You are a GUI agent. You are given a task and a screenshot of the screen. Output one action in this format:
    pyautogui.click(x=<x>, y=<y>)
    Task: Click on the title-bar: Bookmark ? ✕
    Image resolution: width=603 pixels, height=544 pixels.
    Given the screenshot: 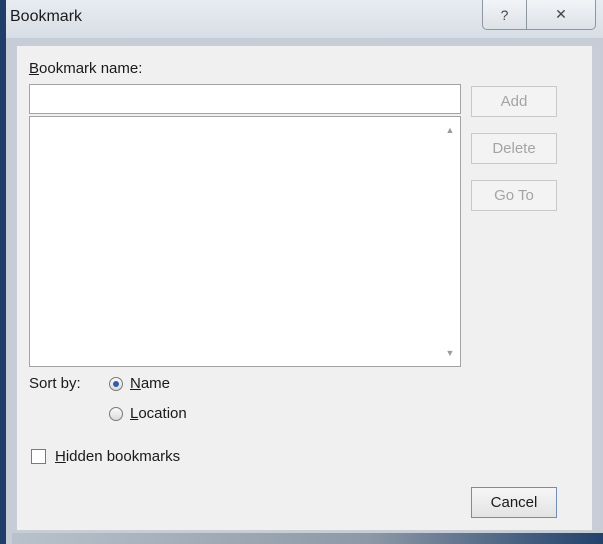 What is the action you would take?
    pyautogui.click(x=304, y=19)
    